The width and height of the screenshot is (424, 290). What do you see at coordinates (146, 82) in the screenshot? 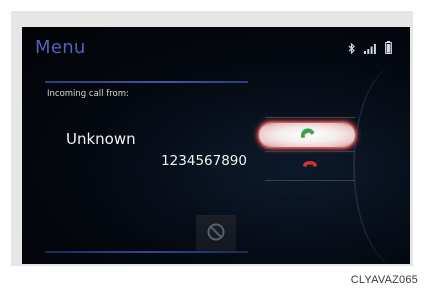
I see `panel-top-divider` at bounding box center [146, 82].